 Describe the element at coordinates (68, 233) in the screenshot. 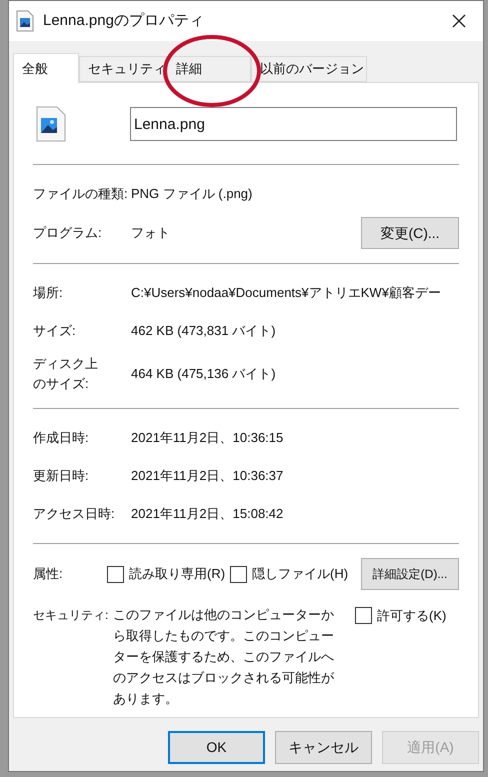

I see `field-label: プログラム:` at that location.